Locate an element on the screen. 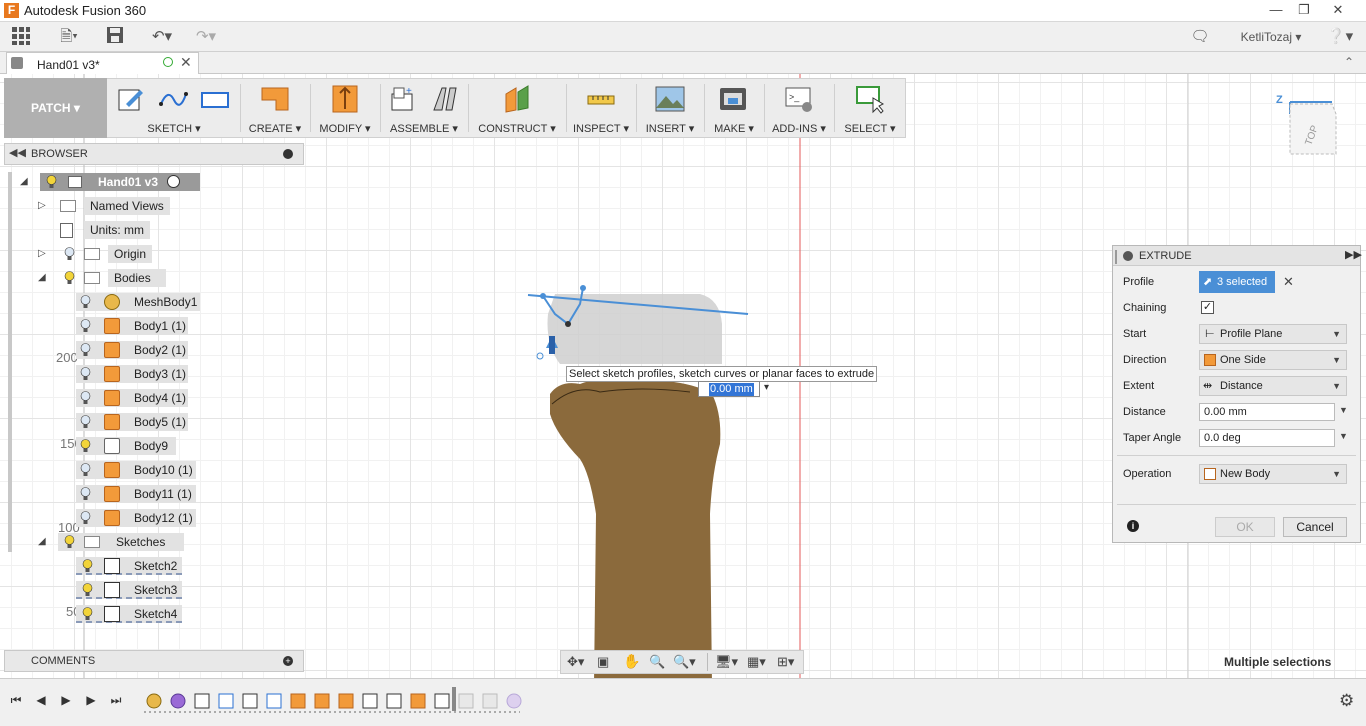 This screenshot has width=1366, height=726. file-menu-icon: 🗎▾ is located at coordinates (69, 37).